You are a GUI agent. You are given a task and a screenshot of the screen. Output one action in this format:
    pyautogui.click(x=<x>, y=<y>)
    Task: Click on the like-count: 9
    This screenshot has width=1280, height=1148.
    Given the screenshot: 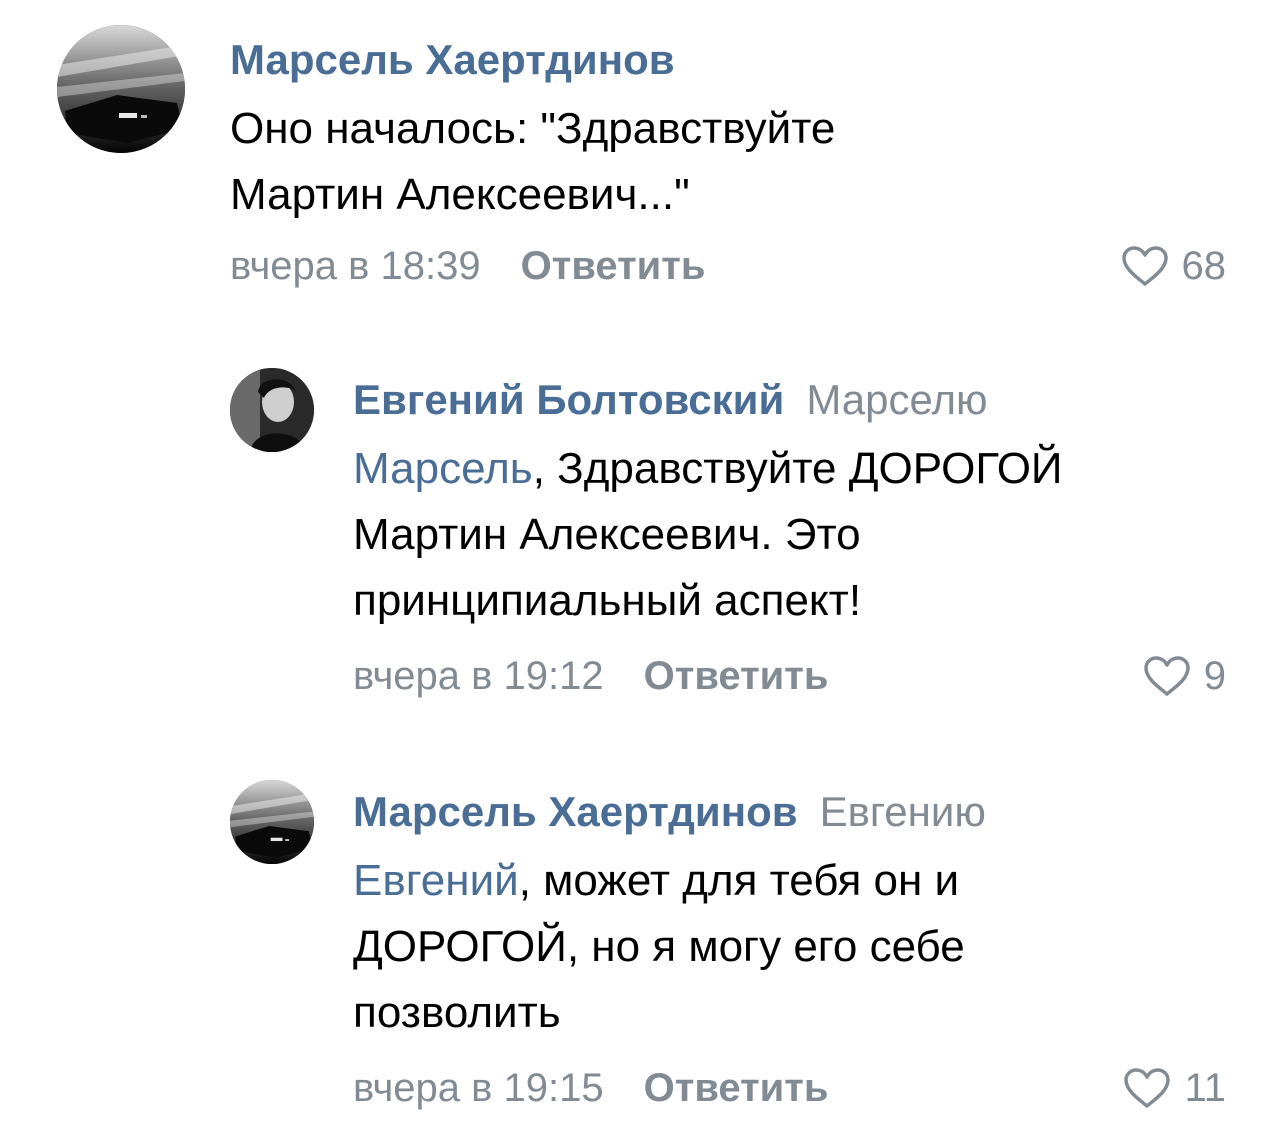 What is the action you would take?
    pyautogui.click(x=1214, y=676)
    